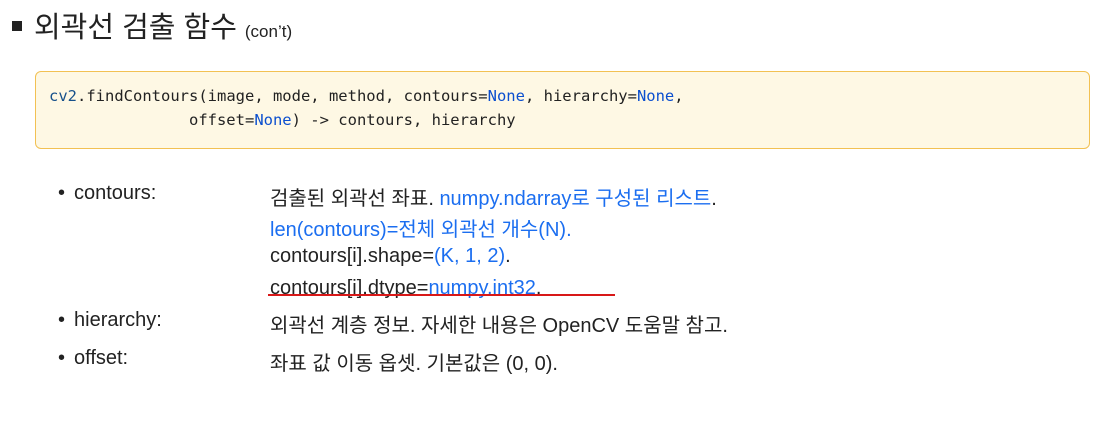 The height and width of the screenshot is (423, 1112). Describe the element at coordinates (221, 120) in the screenshot. I see `code-offset-kw: offset=` at that location.